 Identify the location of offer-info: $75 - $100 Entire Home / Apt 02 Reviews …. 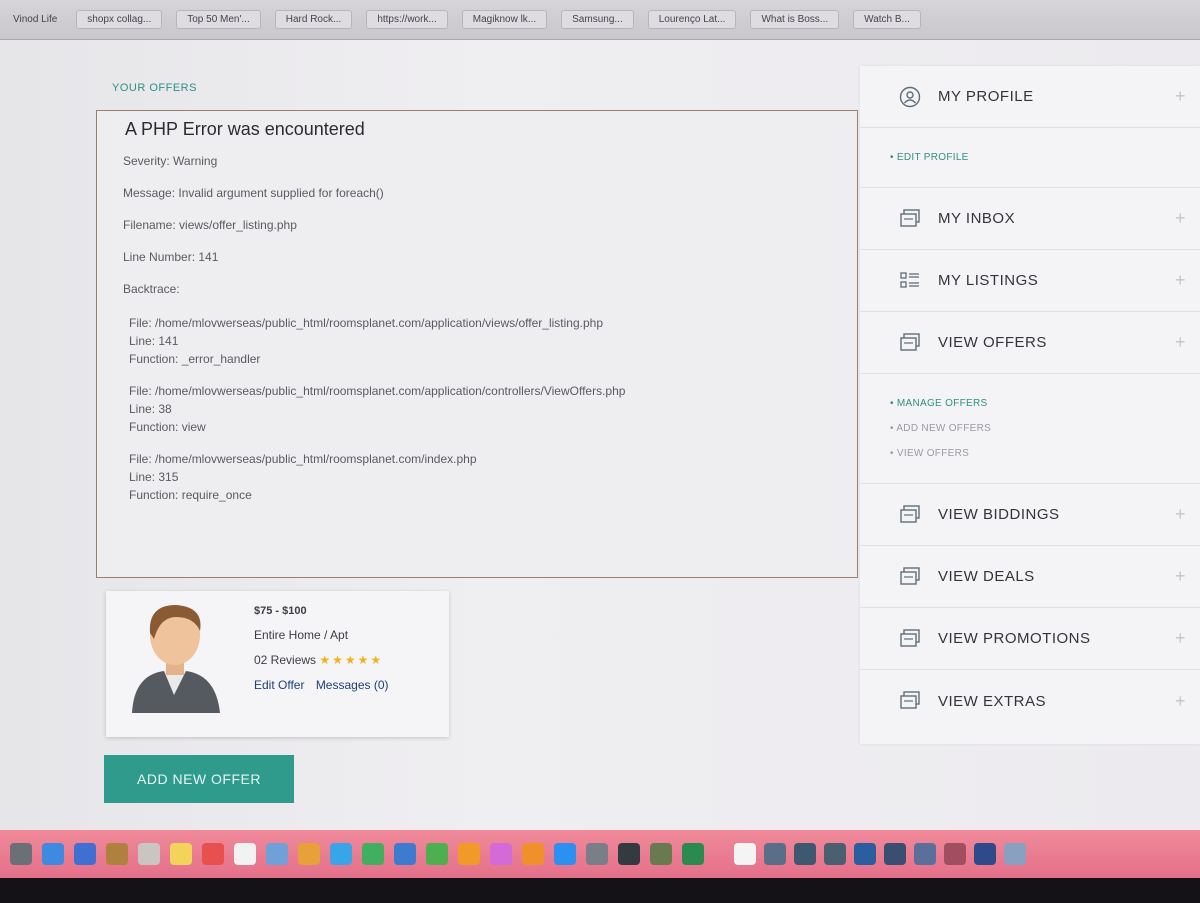
(325, 654).